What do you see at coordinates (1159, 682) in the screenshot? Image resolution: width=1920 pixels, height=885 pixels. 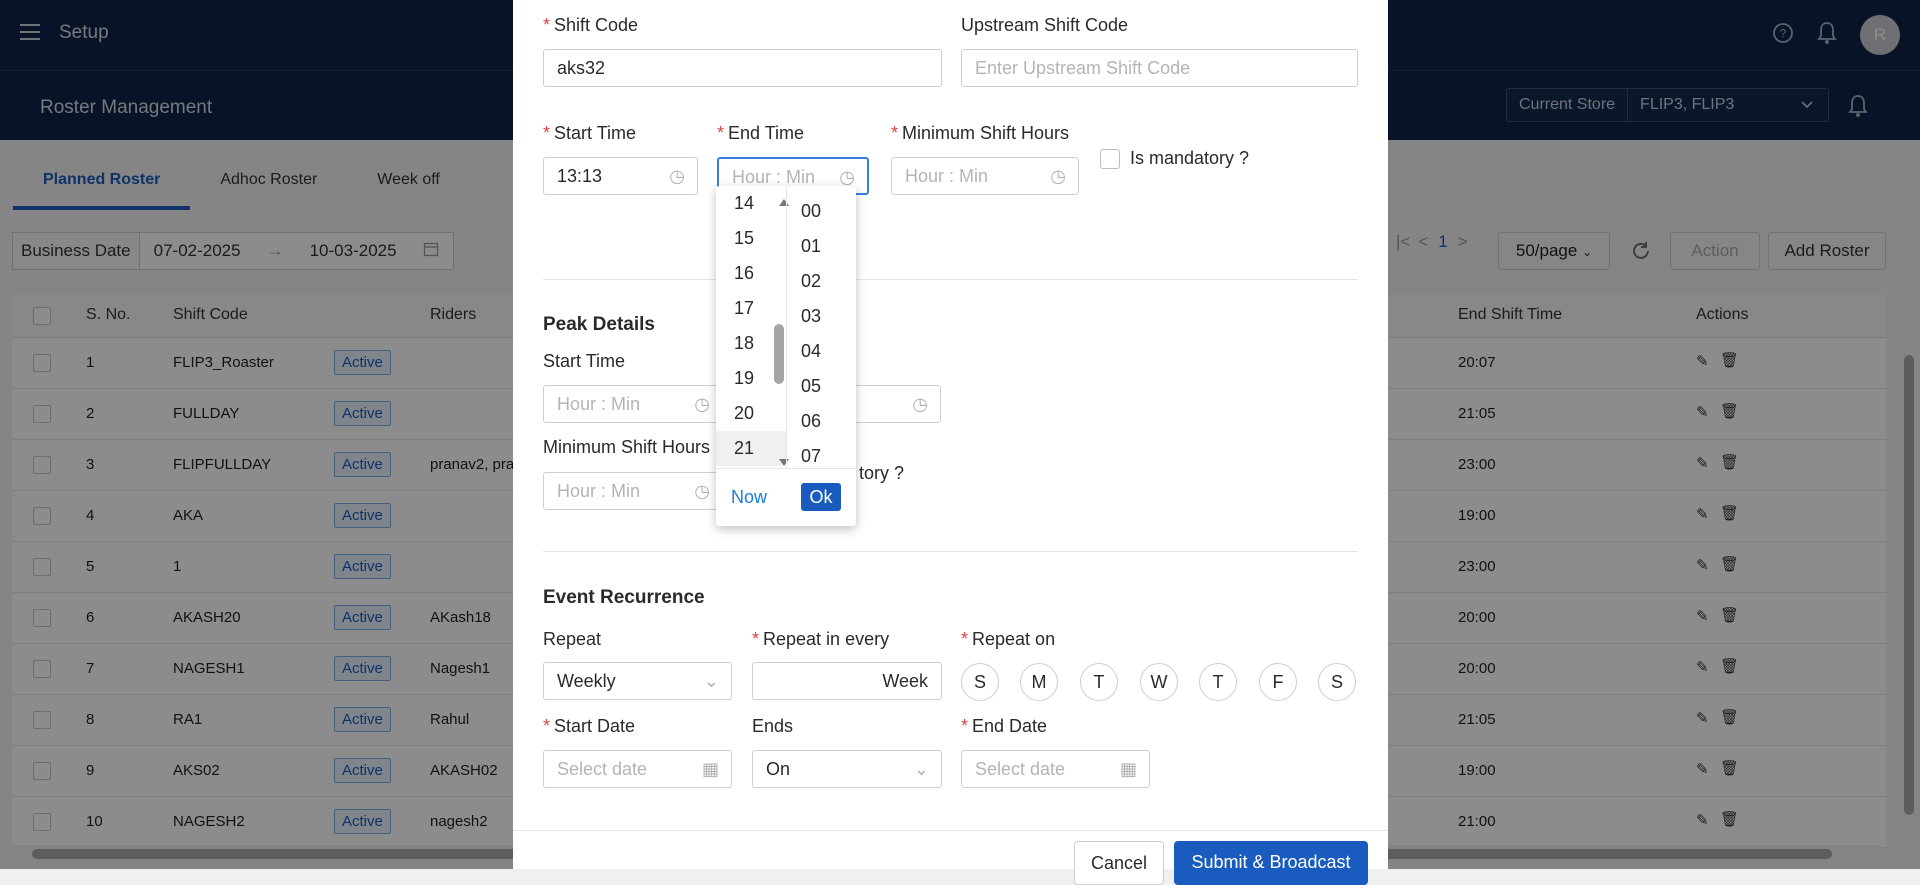 I see `day-wednesday: W` at bounding box center [1159, 682].